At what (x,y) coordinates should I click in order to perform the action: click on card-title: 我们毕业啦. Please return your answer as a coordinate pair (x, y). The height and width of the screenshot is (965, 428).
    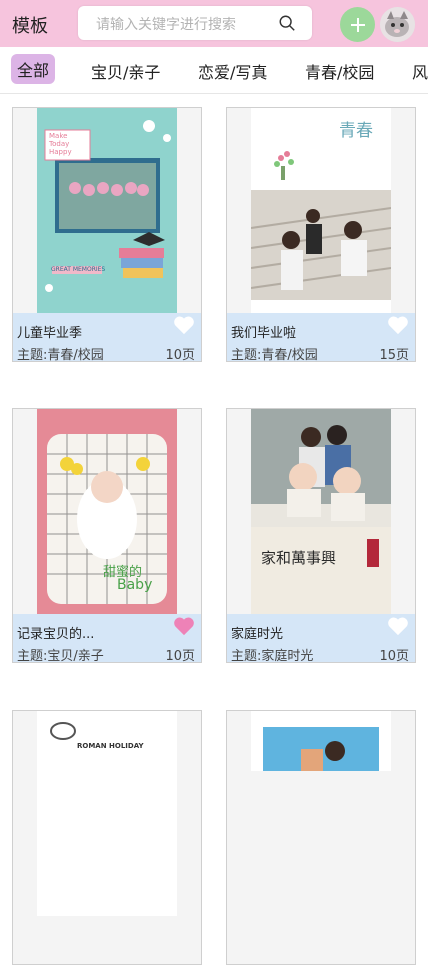
    Looking at the image, I should click on (264, 333).